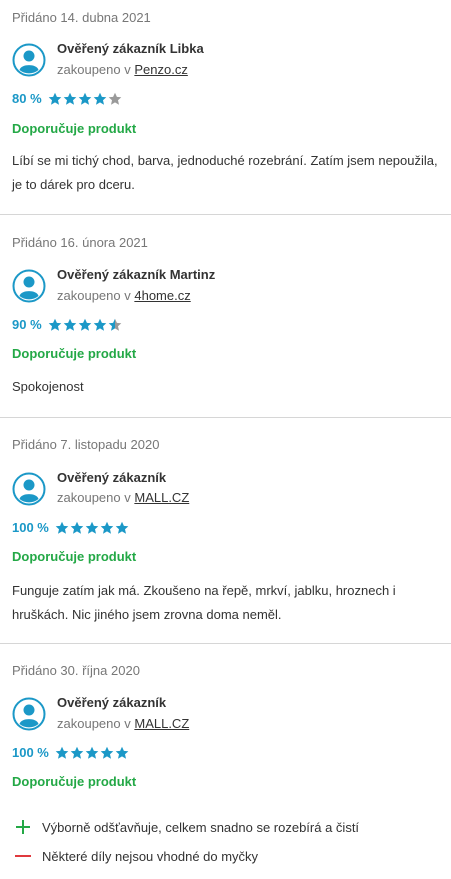  I want to click on purchase-source: zakoupeno v Penzo.cz, so click(122, 69).